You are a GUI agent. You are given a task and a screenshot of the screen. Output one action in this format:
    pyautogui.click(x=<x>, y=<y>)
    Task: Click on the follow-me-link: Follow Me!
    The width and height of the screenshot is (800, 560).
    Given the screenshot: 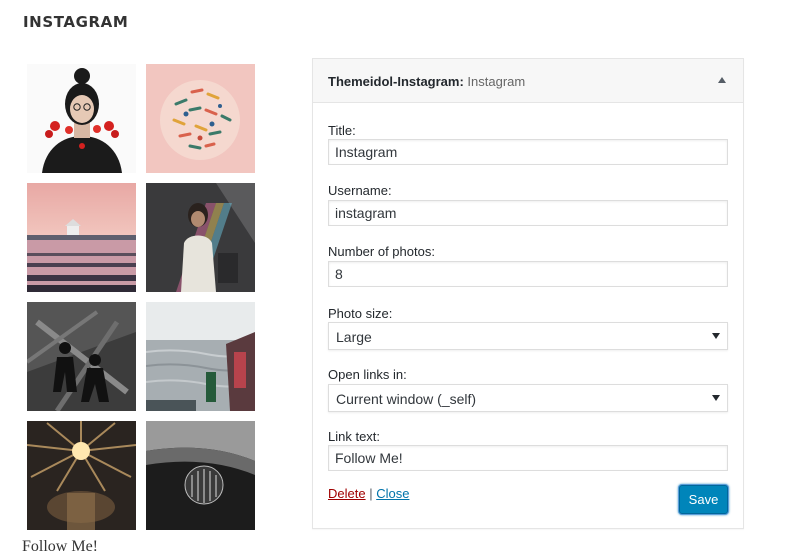 What is the action you would take?
    pyautogui.click(x=60, y=547)
    